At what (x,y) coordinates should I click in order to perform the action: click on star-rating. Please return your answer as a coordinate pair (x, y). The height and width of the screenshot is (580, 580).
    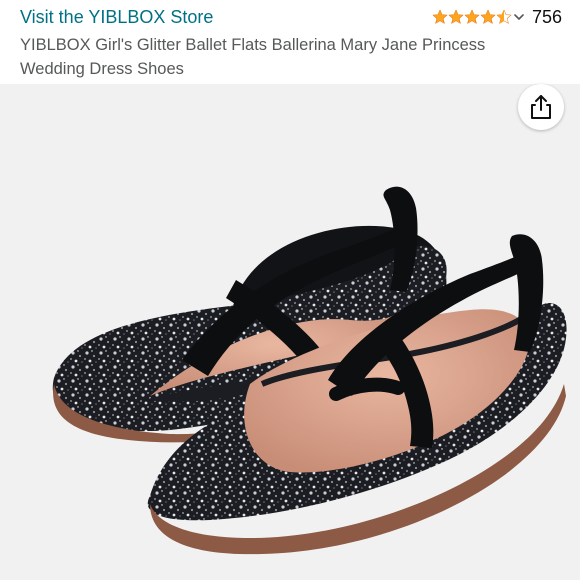
    Looking at the image, I should click on (478, 17).